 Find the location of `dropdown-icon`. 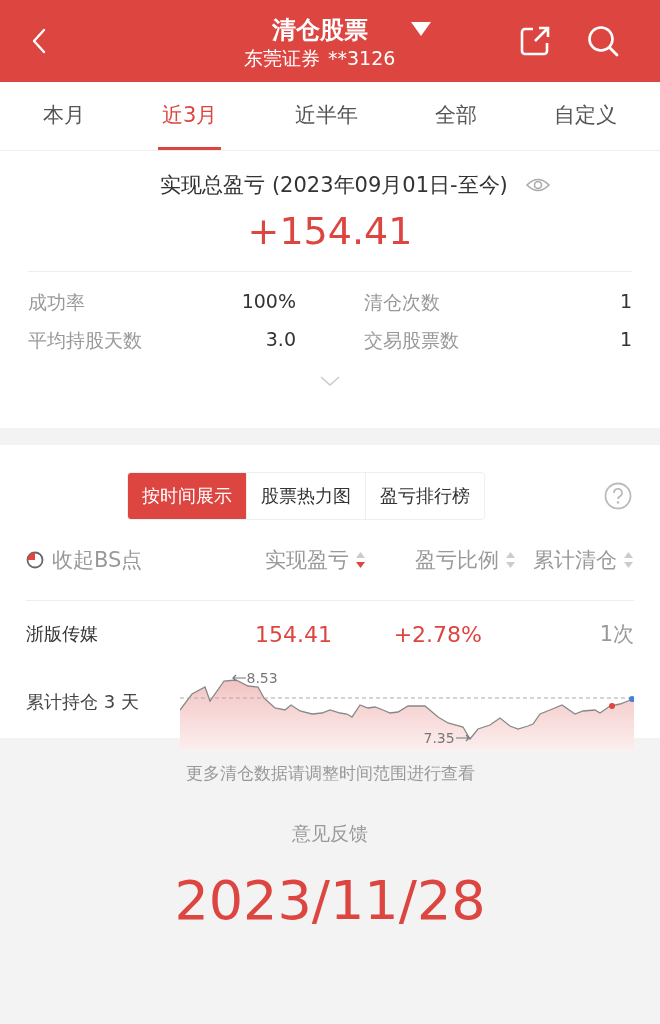

dropdown-icon is located at coordinates (421, 29).